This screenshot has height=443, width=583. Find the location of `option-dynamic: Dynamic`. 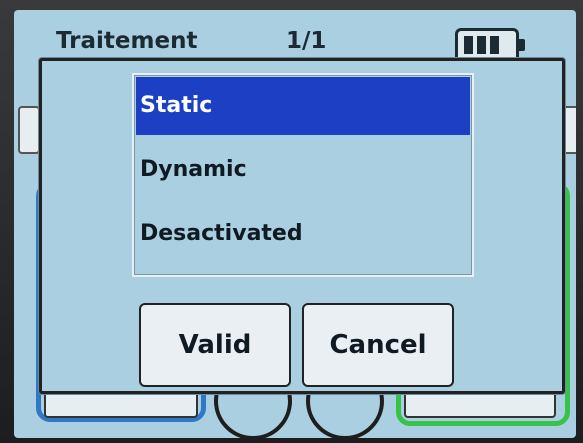

option-dynamic: Dynamic is located at coordinates (303, 170).